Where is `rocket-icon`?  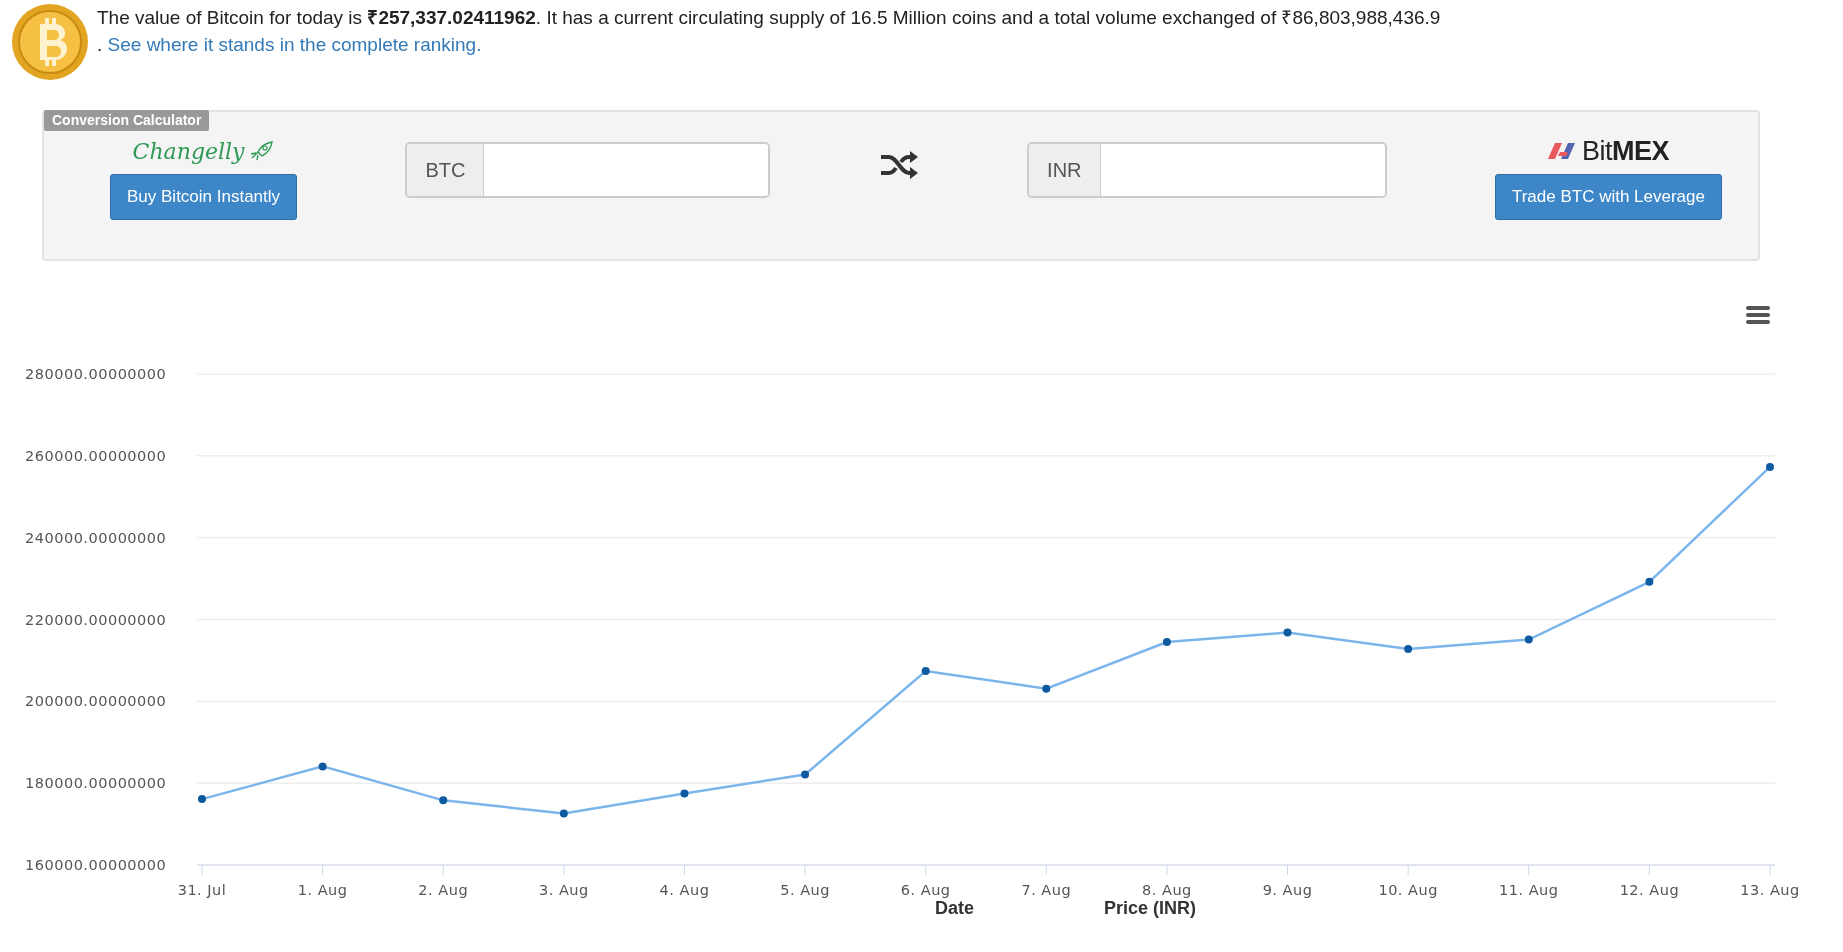 rocket-icon is located at coordinates (261, 151).